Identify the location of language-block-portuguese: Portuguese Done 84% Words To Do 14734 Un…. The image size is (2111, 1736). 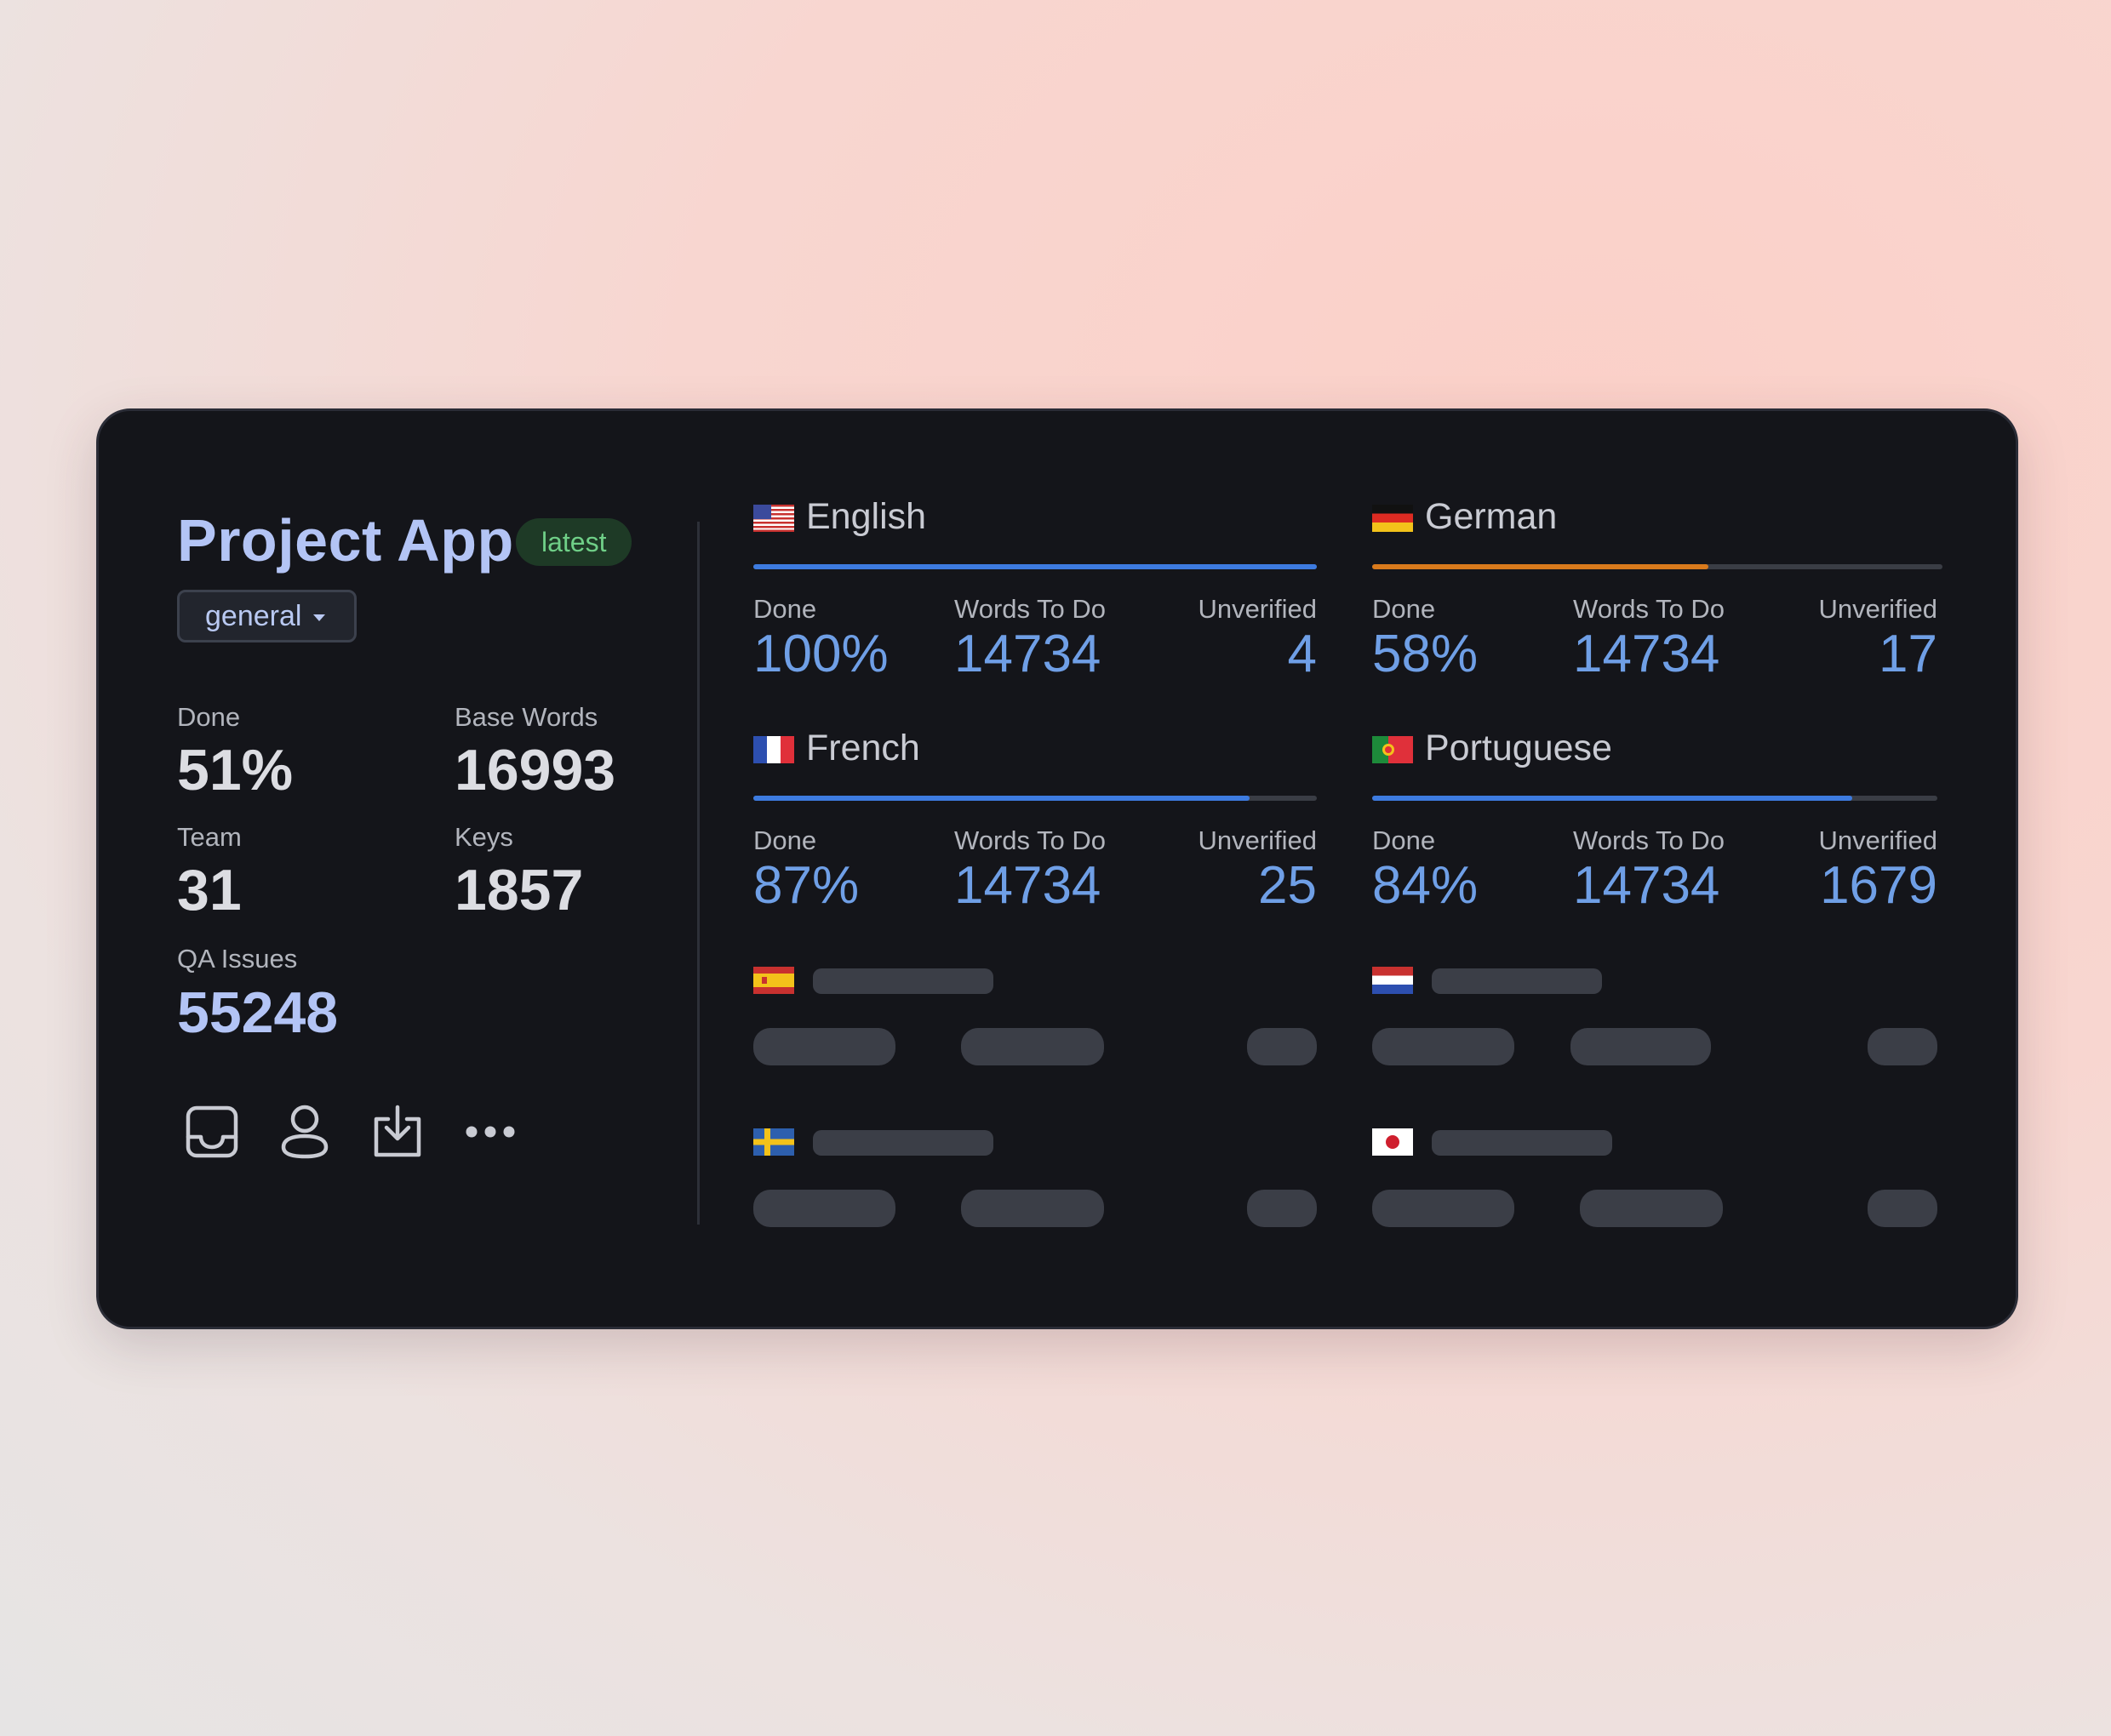
(1657, 821).